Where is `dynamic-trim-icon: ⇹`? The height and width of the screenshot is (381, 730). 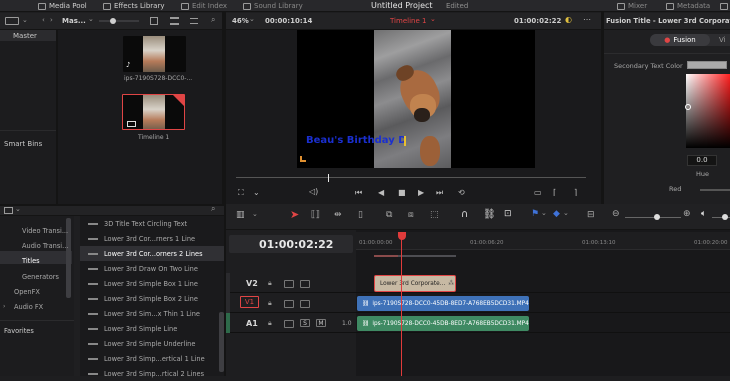
dynamic-trim-icon: ⇹ is located at coordinates (338, 215).